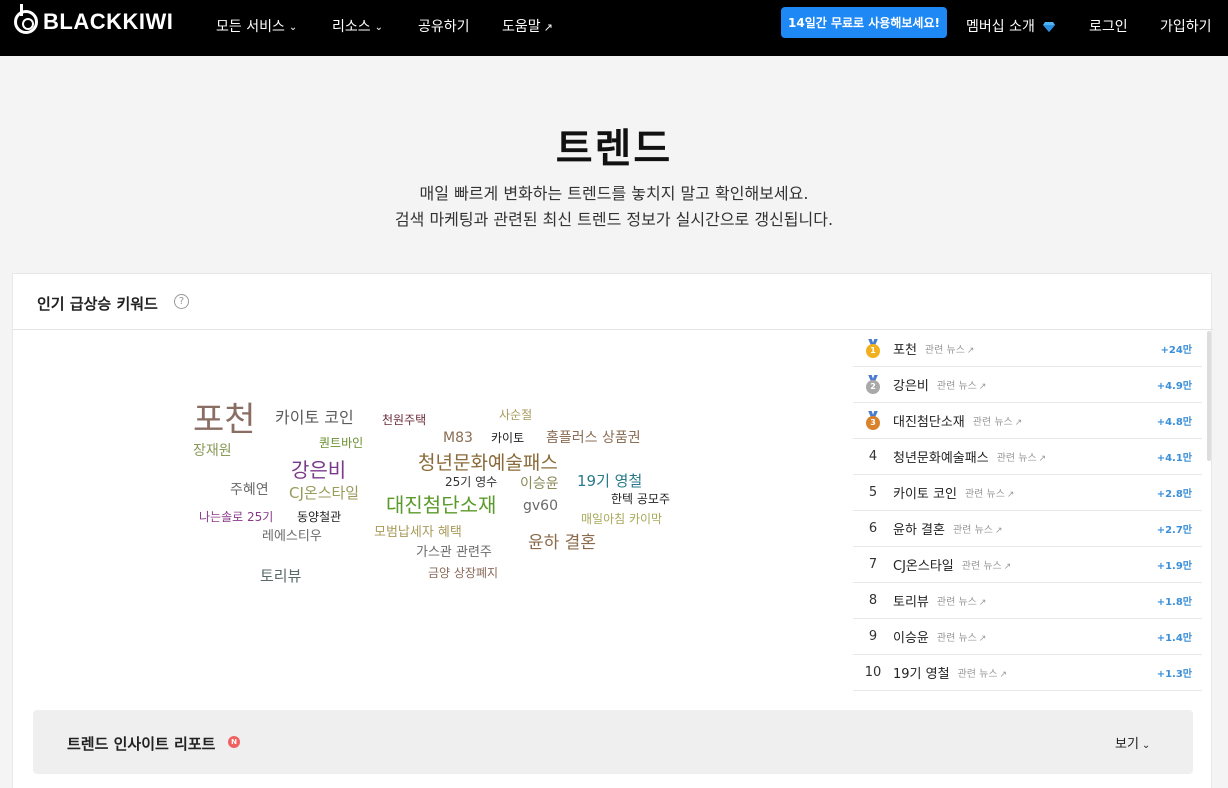 The width and height of the screenshot is (1228, 788). I want to click on word-cloud-keyword: 25기 영수, so click(471, 482).